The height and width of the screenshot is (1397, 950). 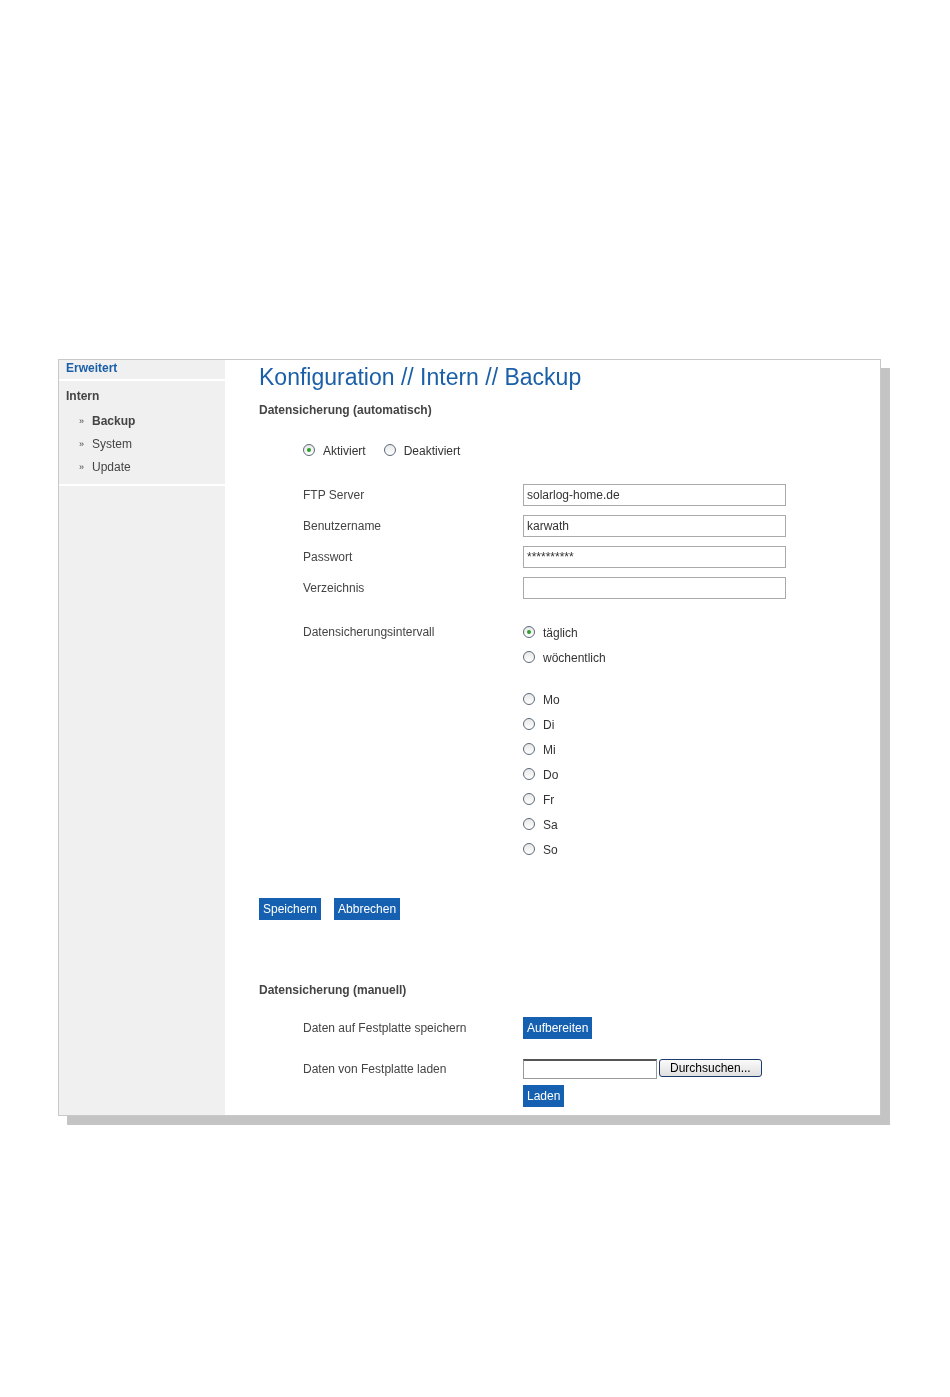 What do you see at coordinates (549, 725) in the screenshot?
I see `radio-label: Di` at bounding box center [549, 725].